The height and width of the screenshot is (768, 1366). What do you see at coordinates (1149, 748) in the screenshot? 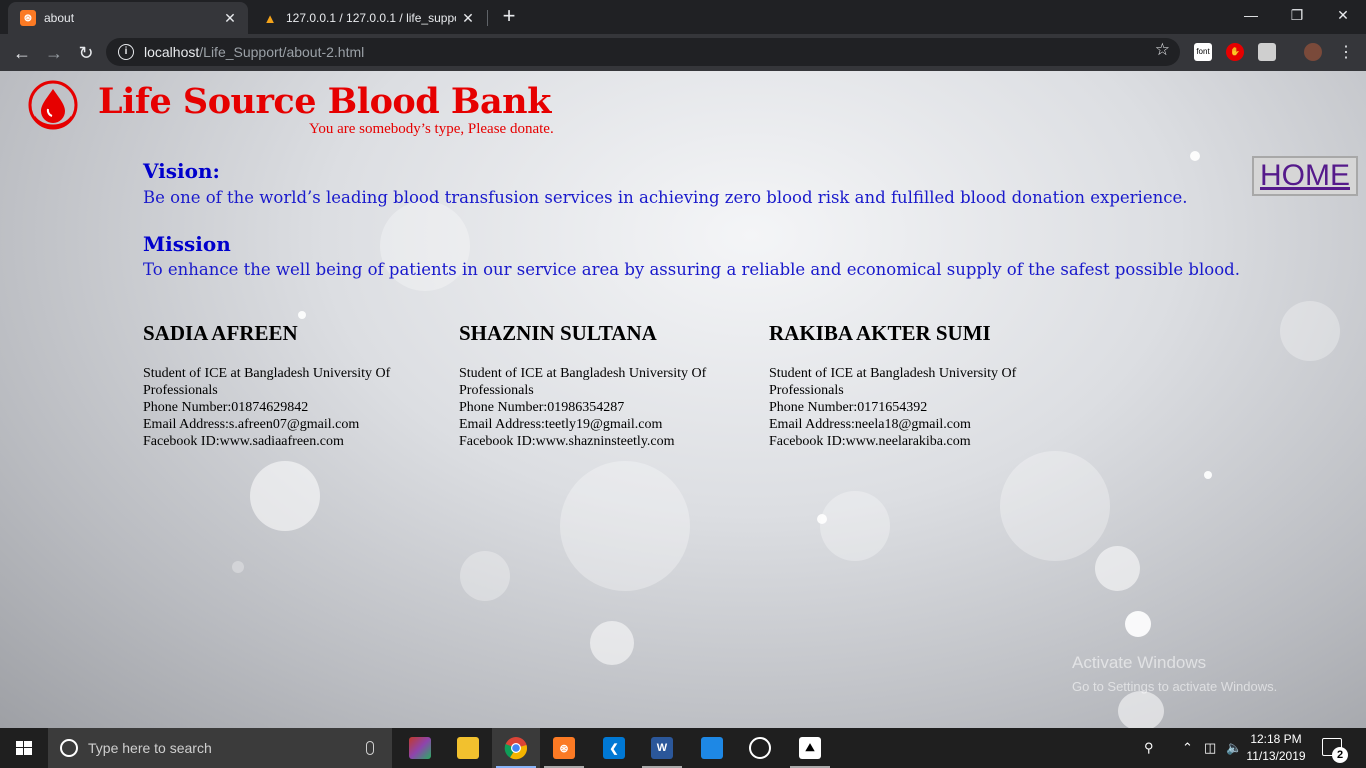
I see `people-icon: ⚲` at bounding box center [1149, 748].